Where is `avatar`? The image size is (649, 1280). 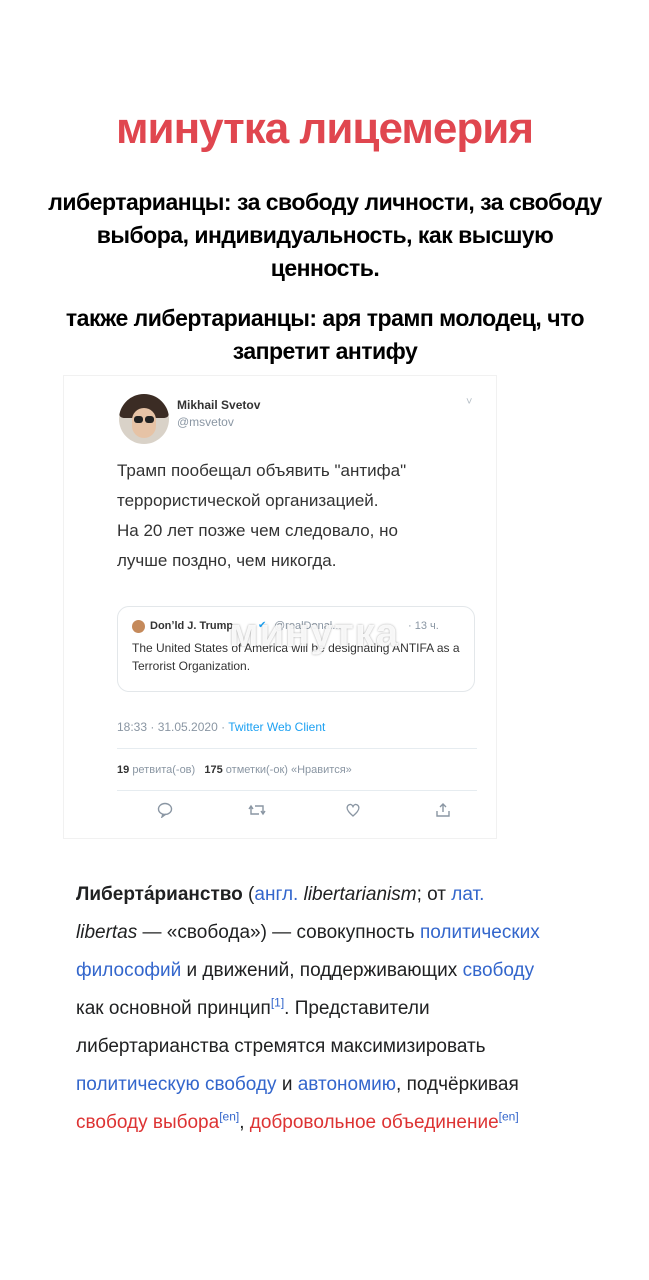
avatar is located at coordinates (144, 419).